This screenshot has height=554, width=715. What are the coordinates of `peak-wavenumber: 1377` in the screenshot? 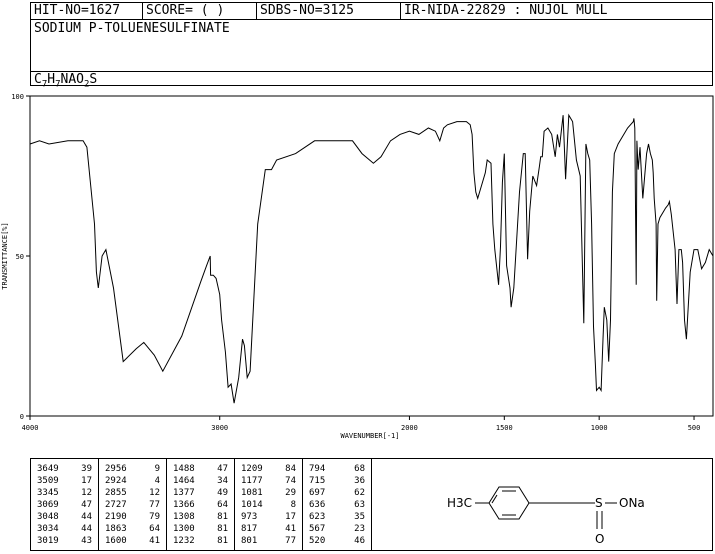 It's located at (184, 493).